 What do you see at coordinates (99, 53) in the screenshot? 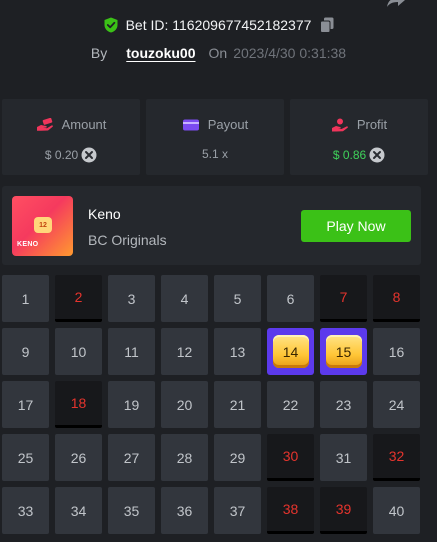
I see `by-label: By` at bounding box center [99, 53].